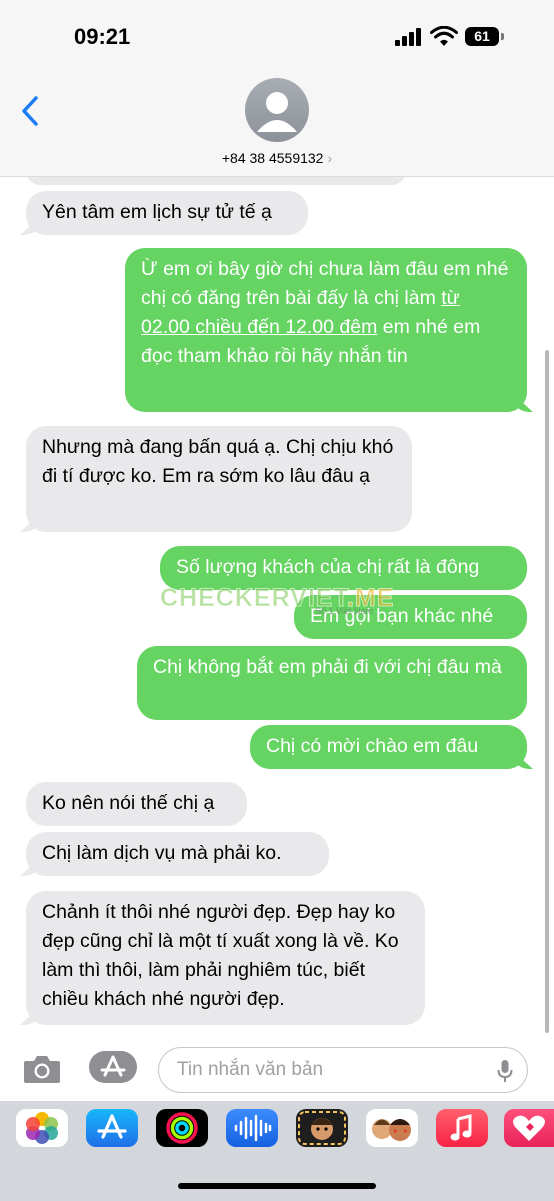  What do you see at coordinates (277, 35) in the screenshot?
I see `status-bar: 09:21 61` at bounding box center [277, 35].